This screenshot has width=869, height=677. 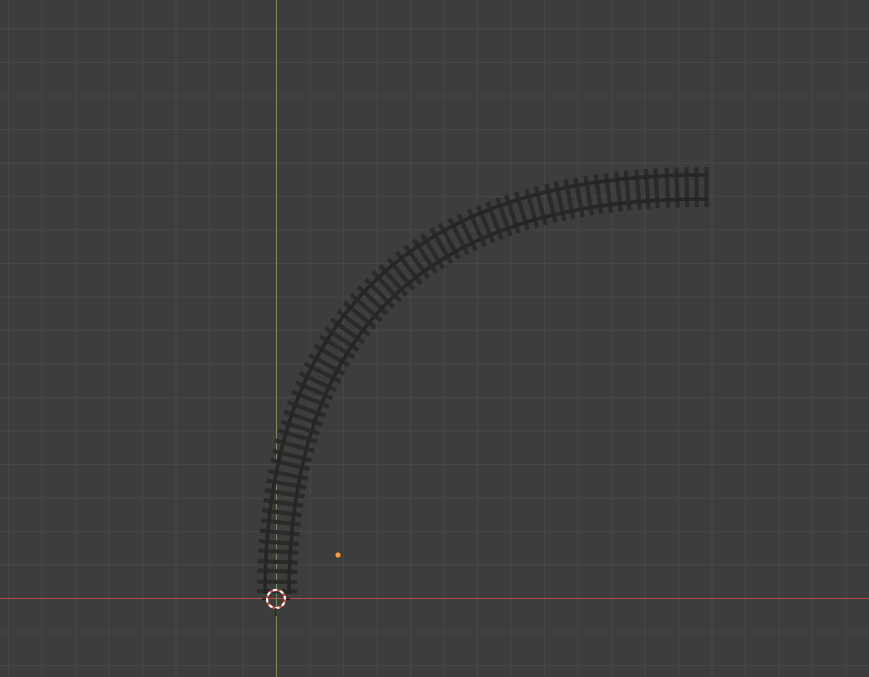 What do you see at coordinates (338, 555) in the screenshot?
I see `object-origin-point` at bounding box center [338, 555].